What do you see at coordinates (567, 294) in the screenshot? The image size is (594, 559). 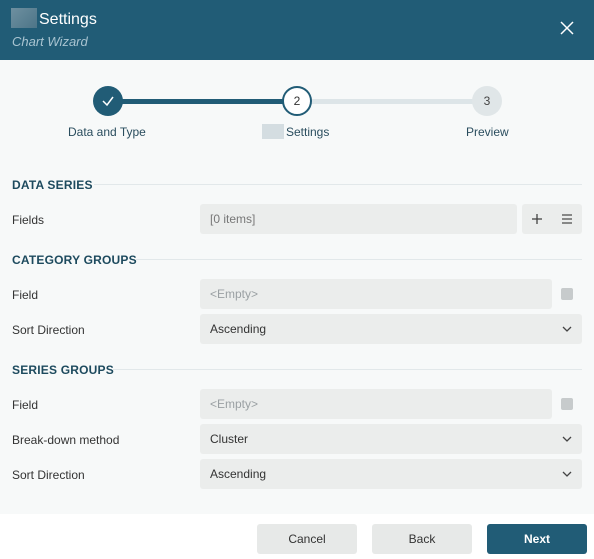 I see `category-field-checkbox` at bounding box center [567, 294].